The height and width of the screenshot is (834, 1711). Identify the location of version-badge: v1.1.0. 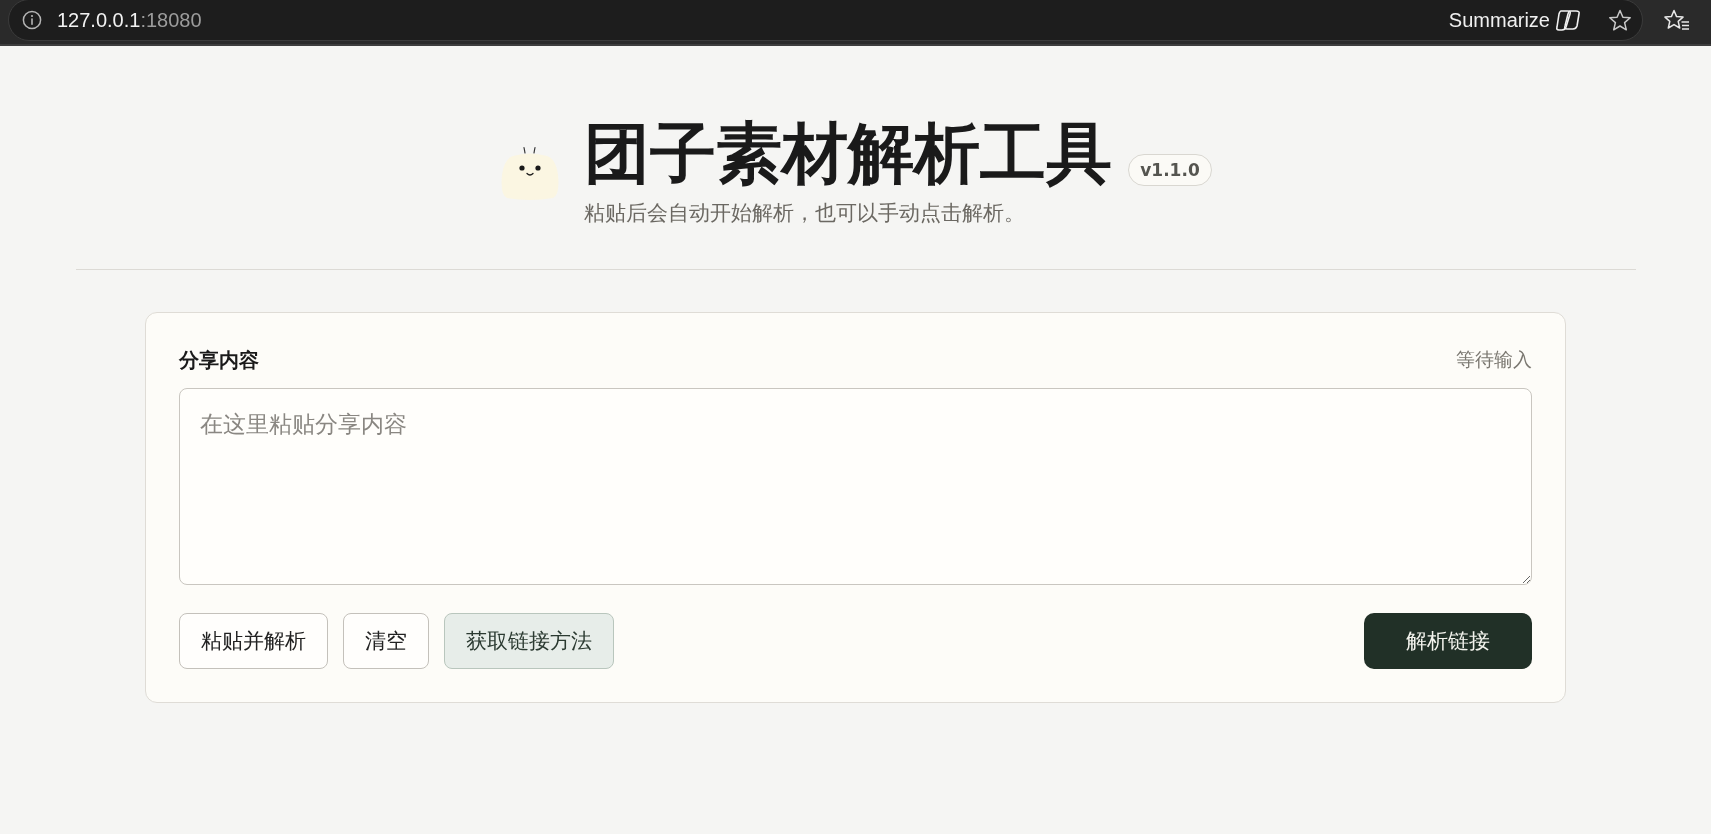
(1170, 170).